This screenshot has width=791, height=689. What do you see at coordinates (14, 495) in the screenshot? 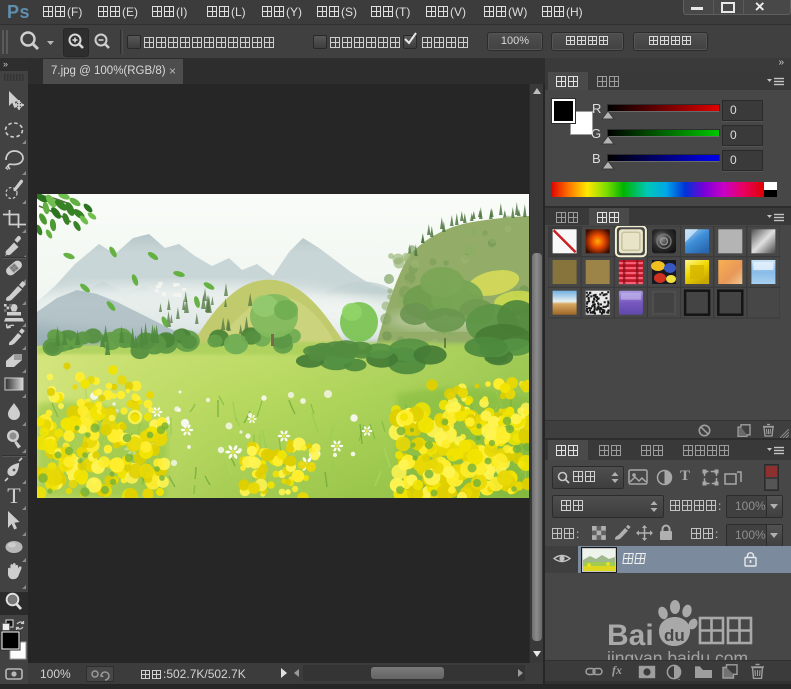
I see `svg-text: T` at bounding box center [14, 495].